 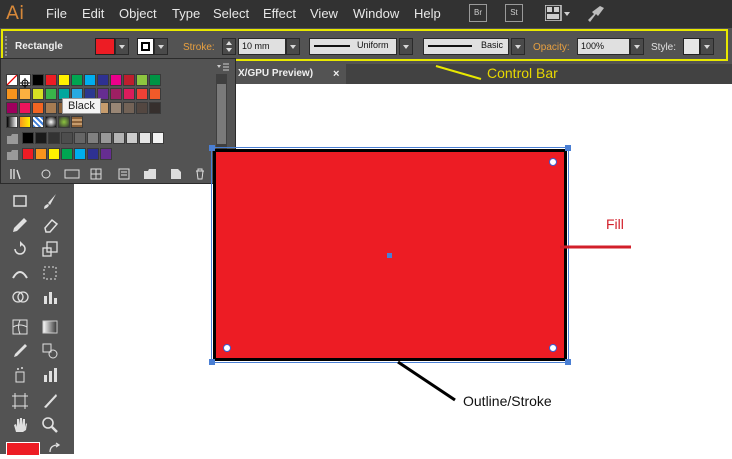 I want to click on control-bar-pointer, so click(x=458, y=72).